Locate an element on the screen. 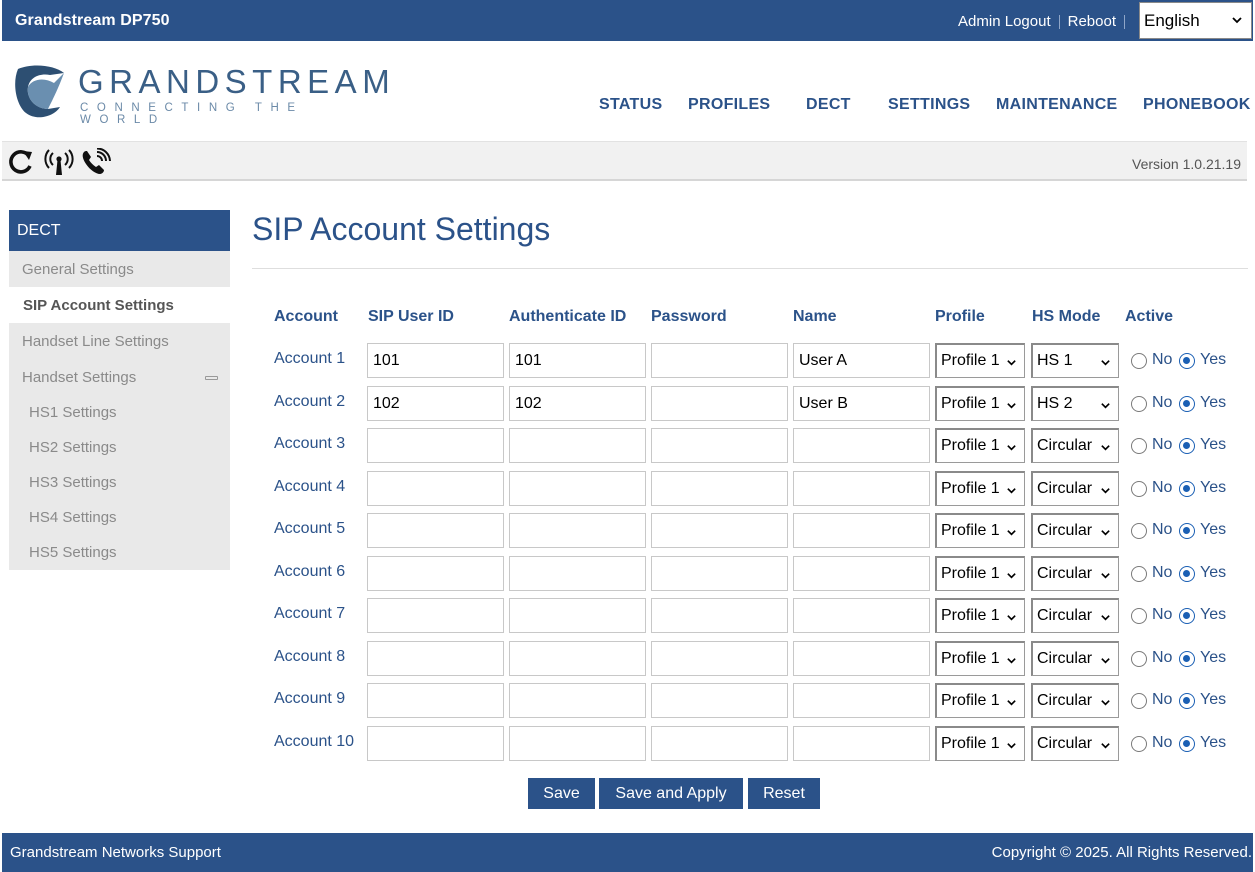  authenticate-id-input: 102 is located at coordinates (577, 403).